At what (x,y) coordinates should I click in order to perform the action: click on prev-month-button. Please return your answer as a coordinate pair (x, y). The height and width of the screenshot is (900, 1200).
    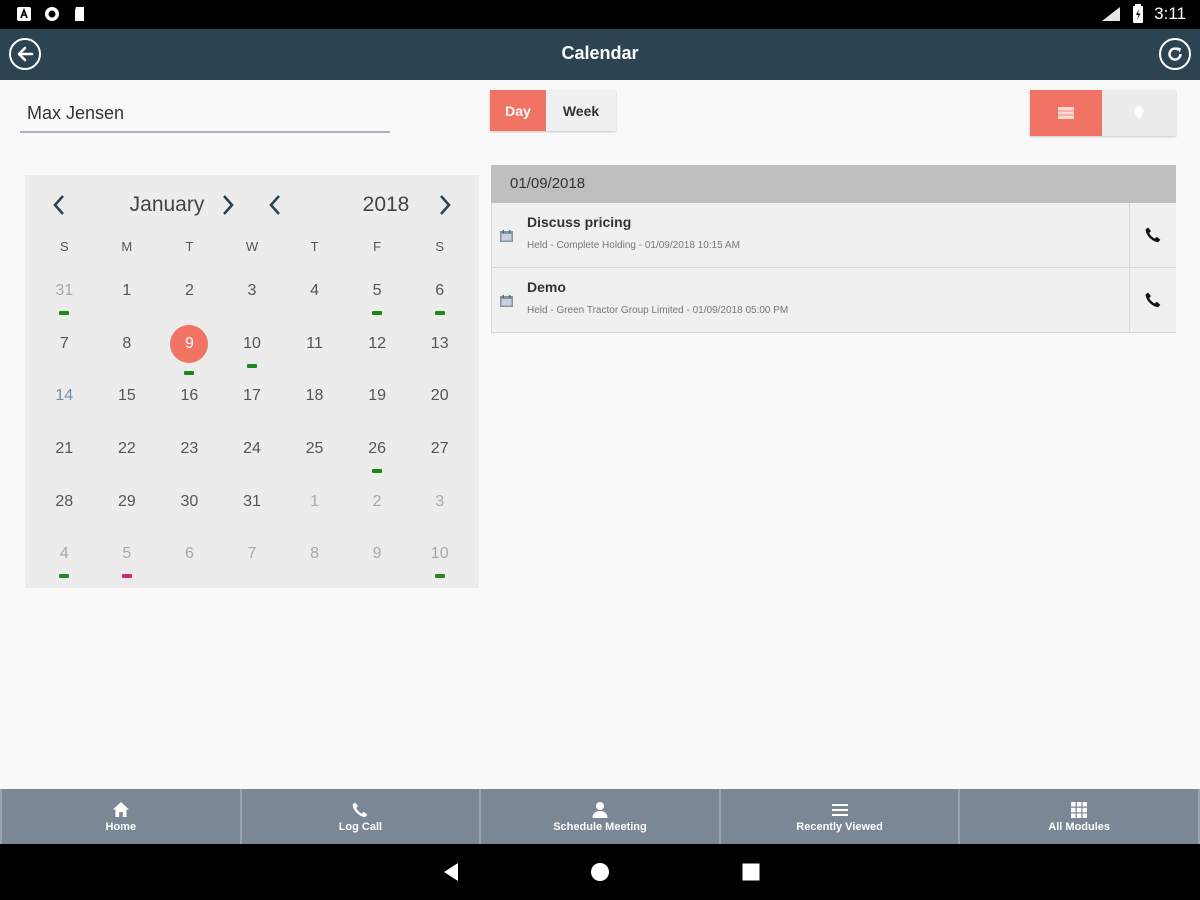
    Looking at the image, I should click on (59, 205).